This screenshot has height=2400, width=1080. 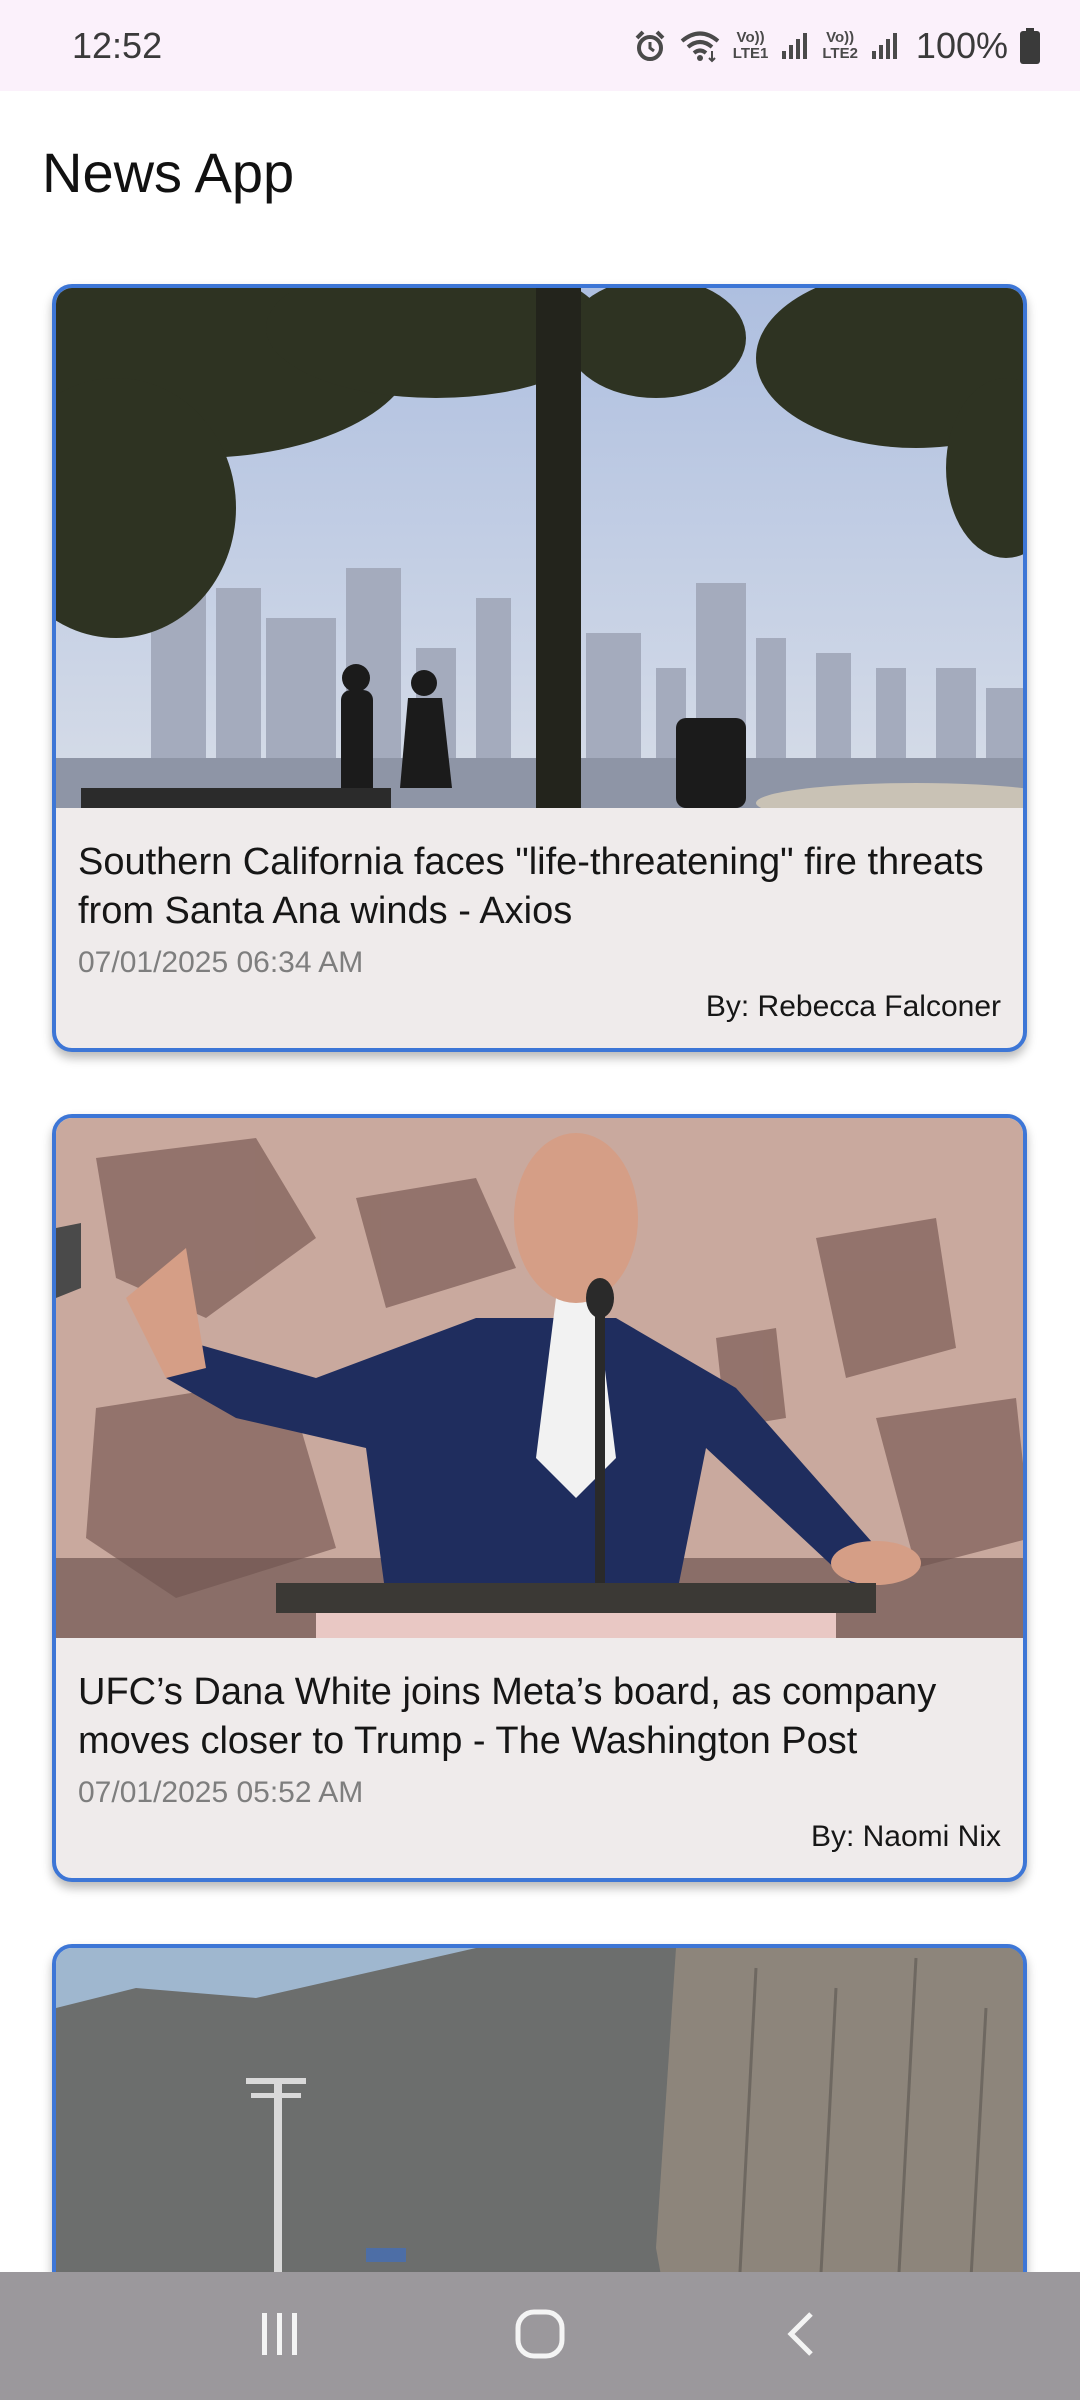 I want to click on status-time: 12:52, so click(x=117, y=45).